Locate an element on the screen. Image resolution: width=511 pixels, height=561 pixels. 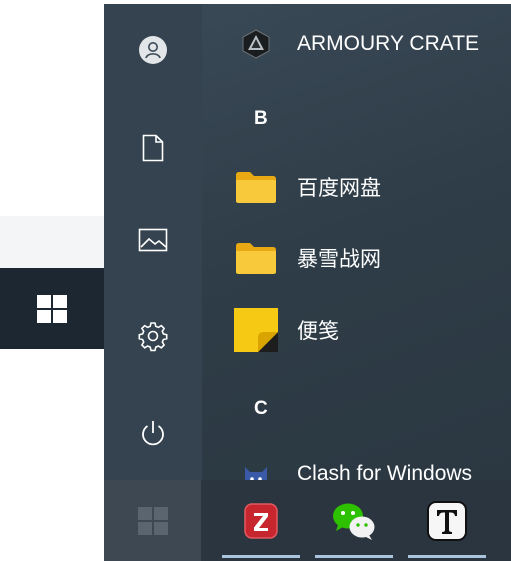
app-item-baidu-netdisk: 百度网盘 is located at coordinates (356, 187).